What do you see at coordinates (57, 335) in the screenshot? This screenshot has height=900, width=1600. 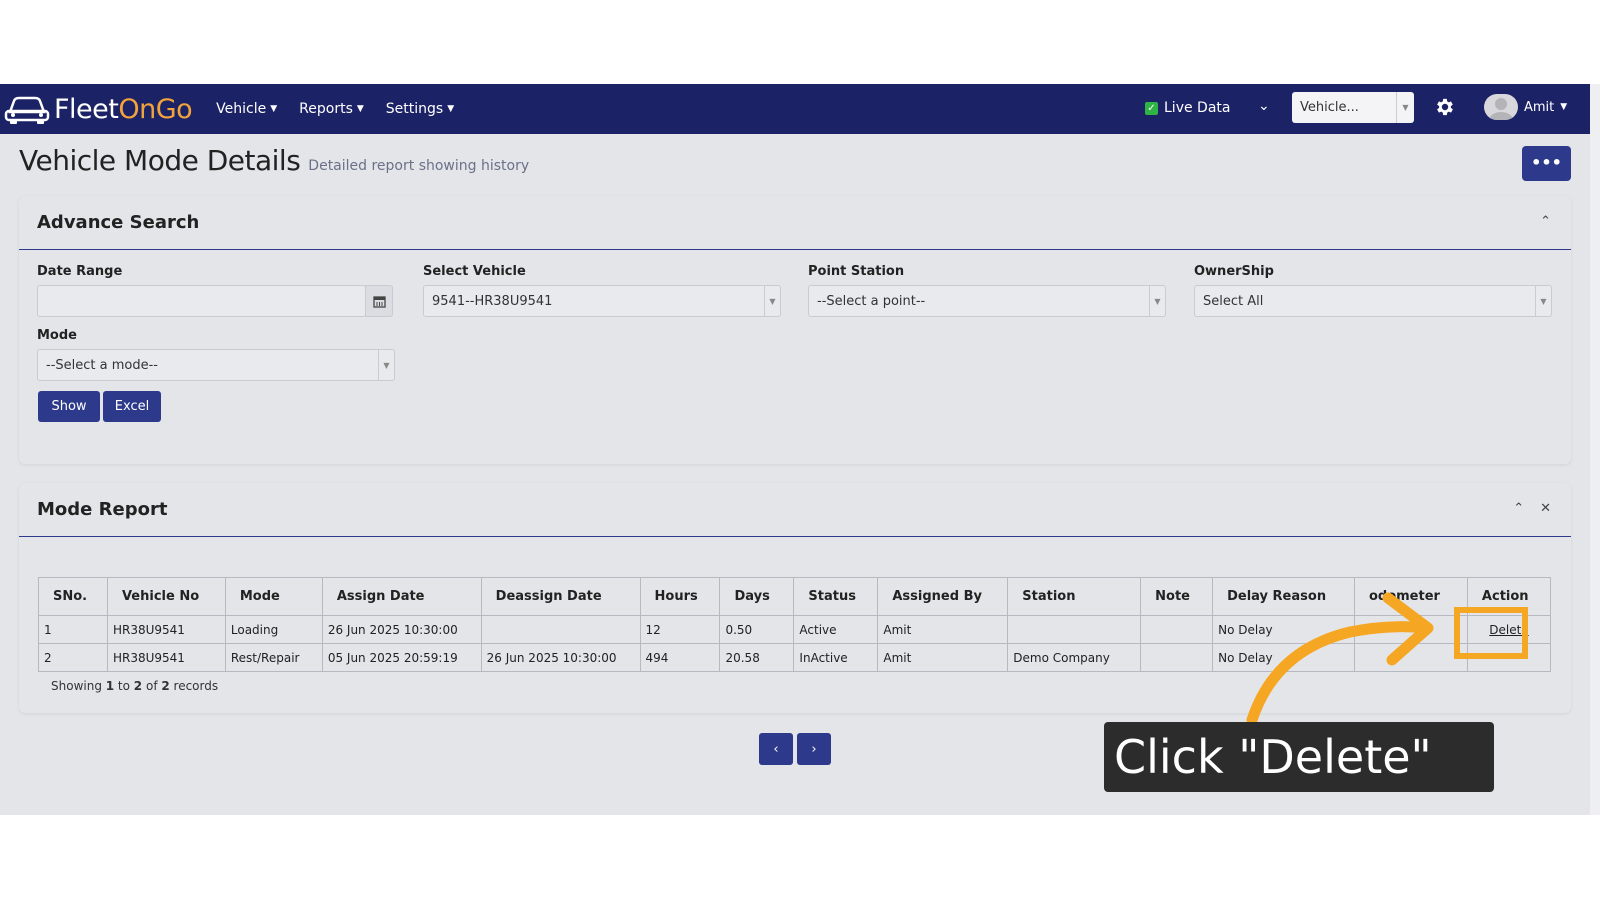 I see `mode-label: Mode` at bounding box center [57, 335].